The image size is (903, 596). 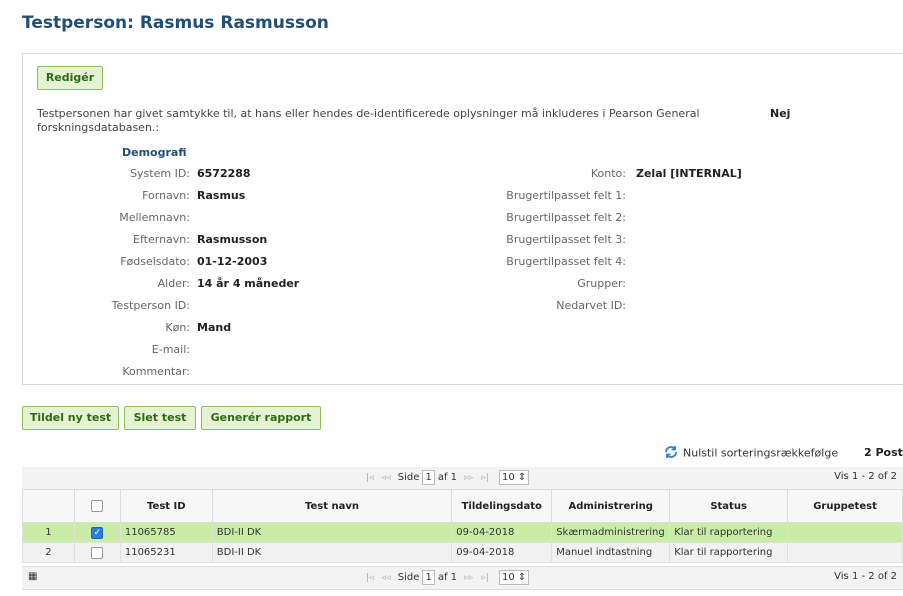 What do you see at coordinates (332, 506) in the screenshot?
I see `column-header: Test navn` at bounding box center [332, 506].